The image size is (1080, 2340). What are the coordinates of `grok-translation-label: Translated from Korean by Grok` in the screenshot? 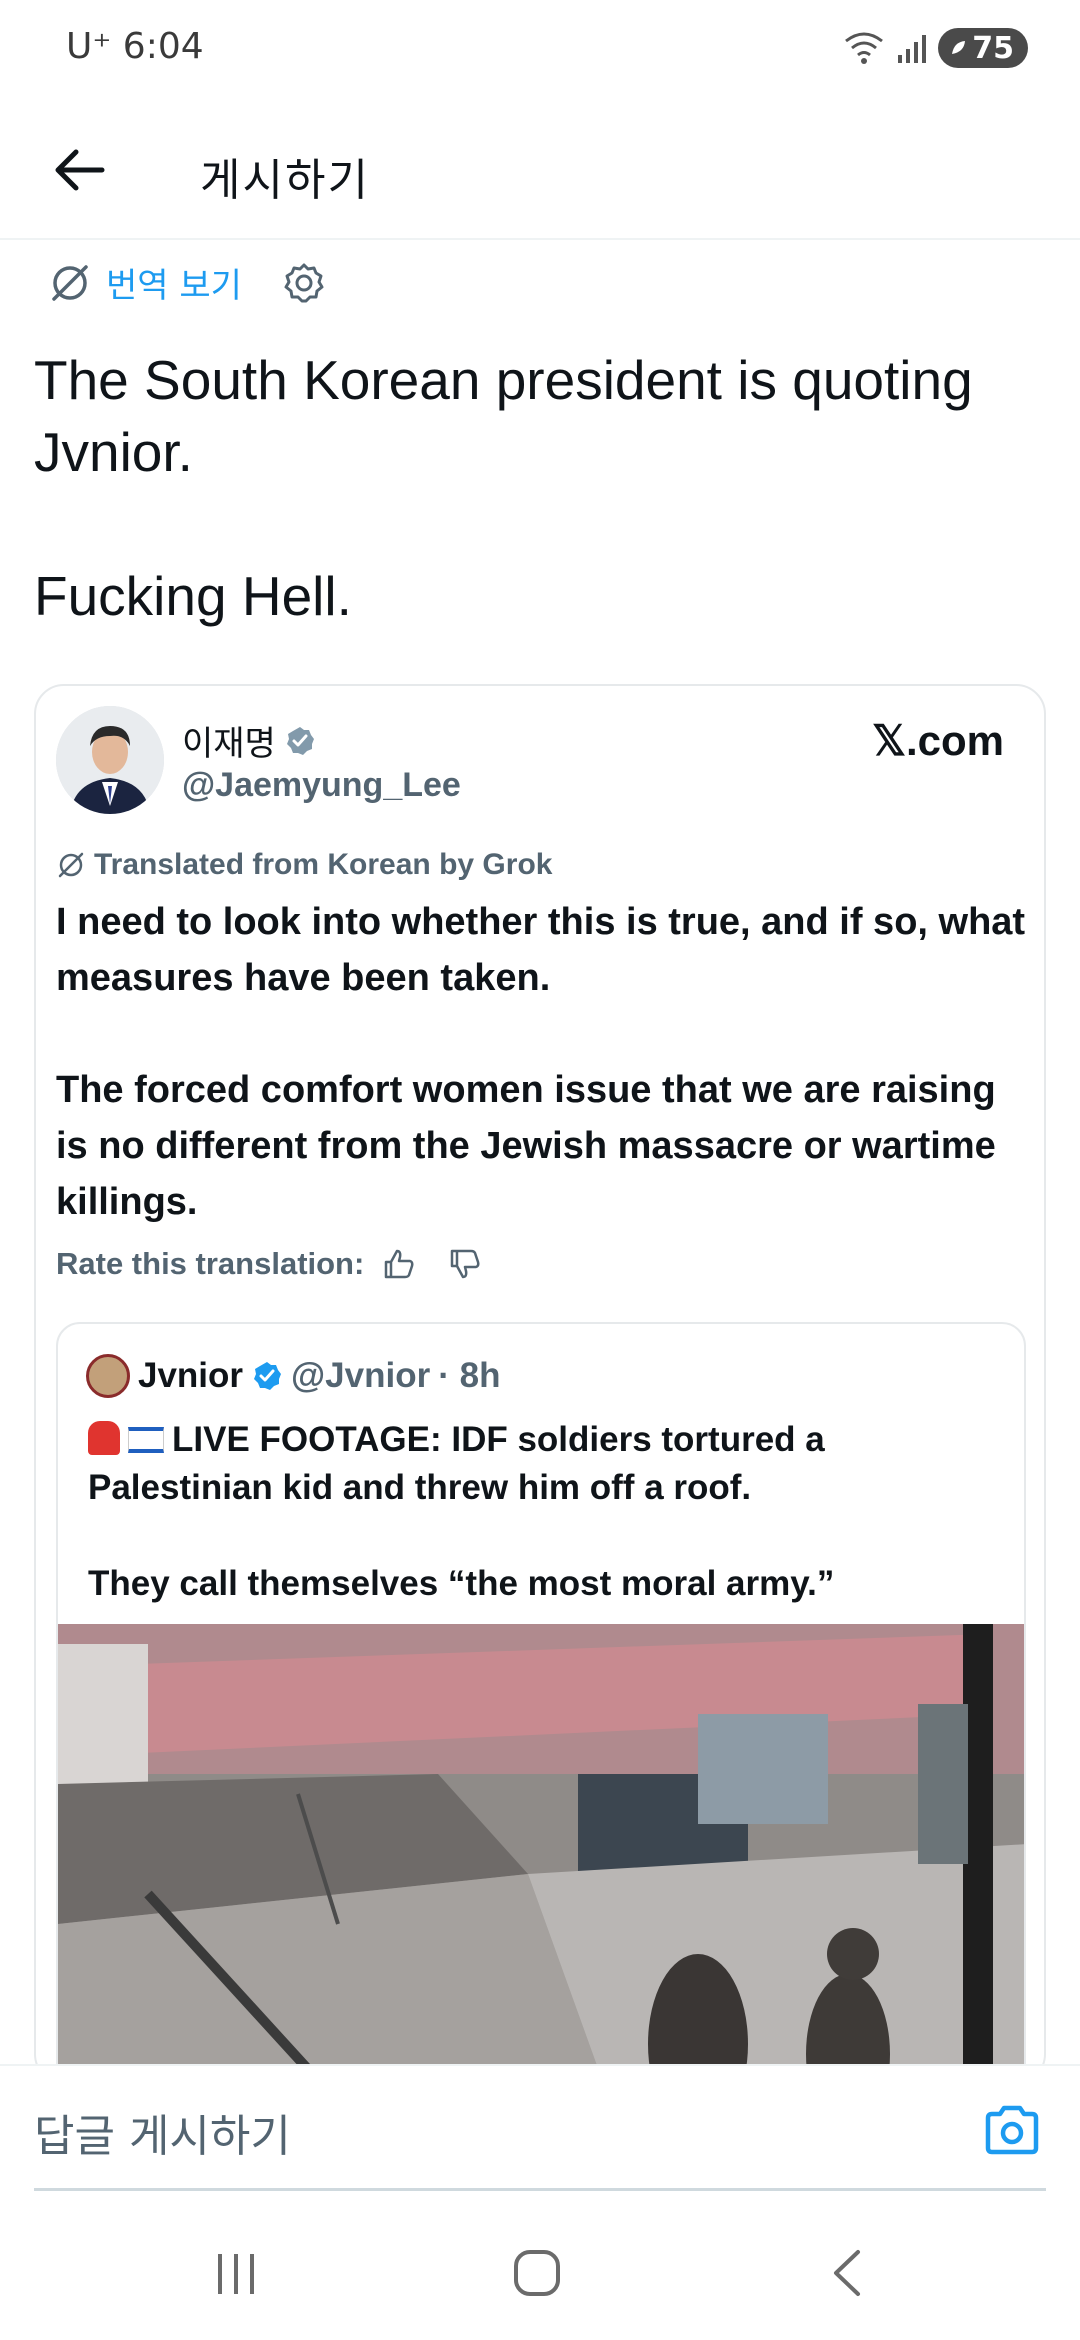 It's located at (304, 865).